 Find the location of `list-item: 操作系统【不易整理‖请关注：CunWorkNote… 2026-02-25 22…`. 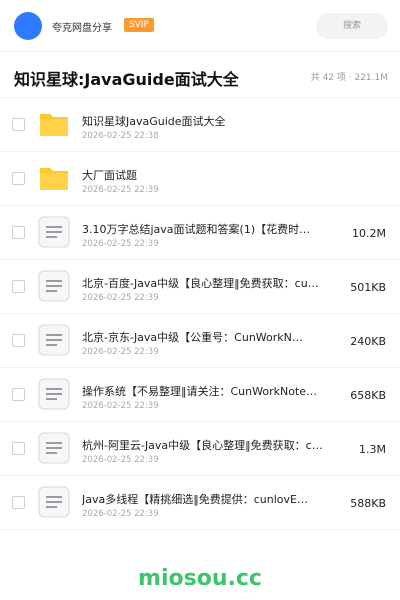

list-item: 操作系统【不易整理‖请关注：CunWorkNote… 2026-02-25 22… is located at coordinates (200, 395).